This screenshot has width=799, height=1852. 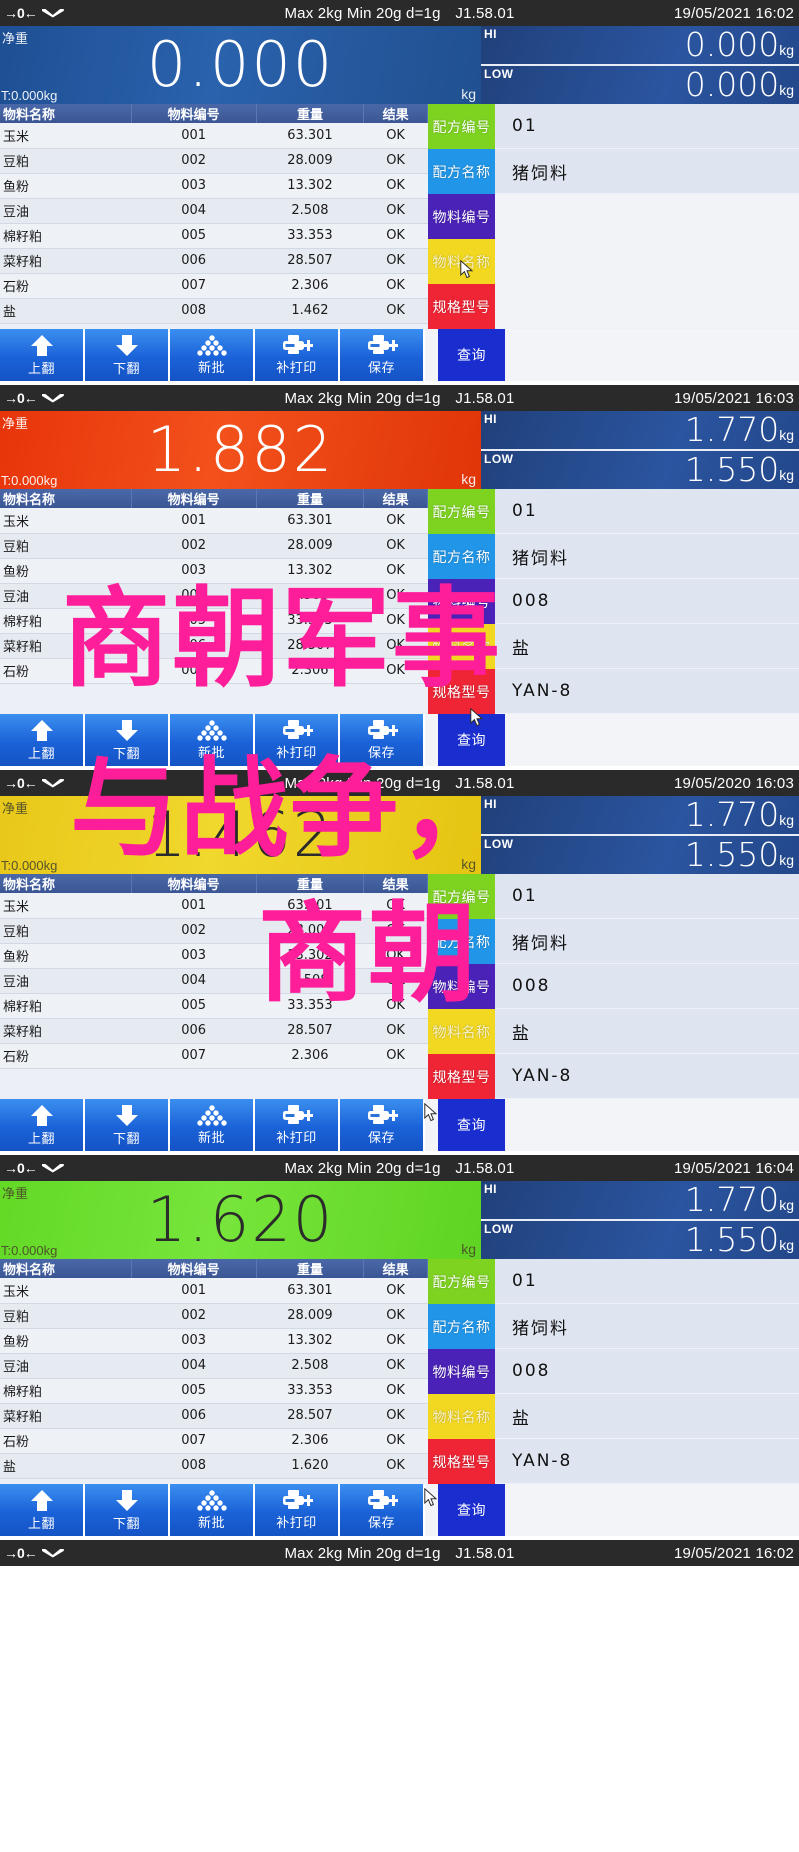 What do you see at coordinates (214, 1466) in the screenshot?
I see `table-row: 盐 008 1.620 OK` at bounding box center [214, 1466].